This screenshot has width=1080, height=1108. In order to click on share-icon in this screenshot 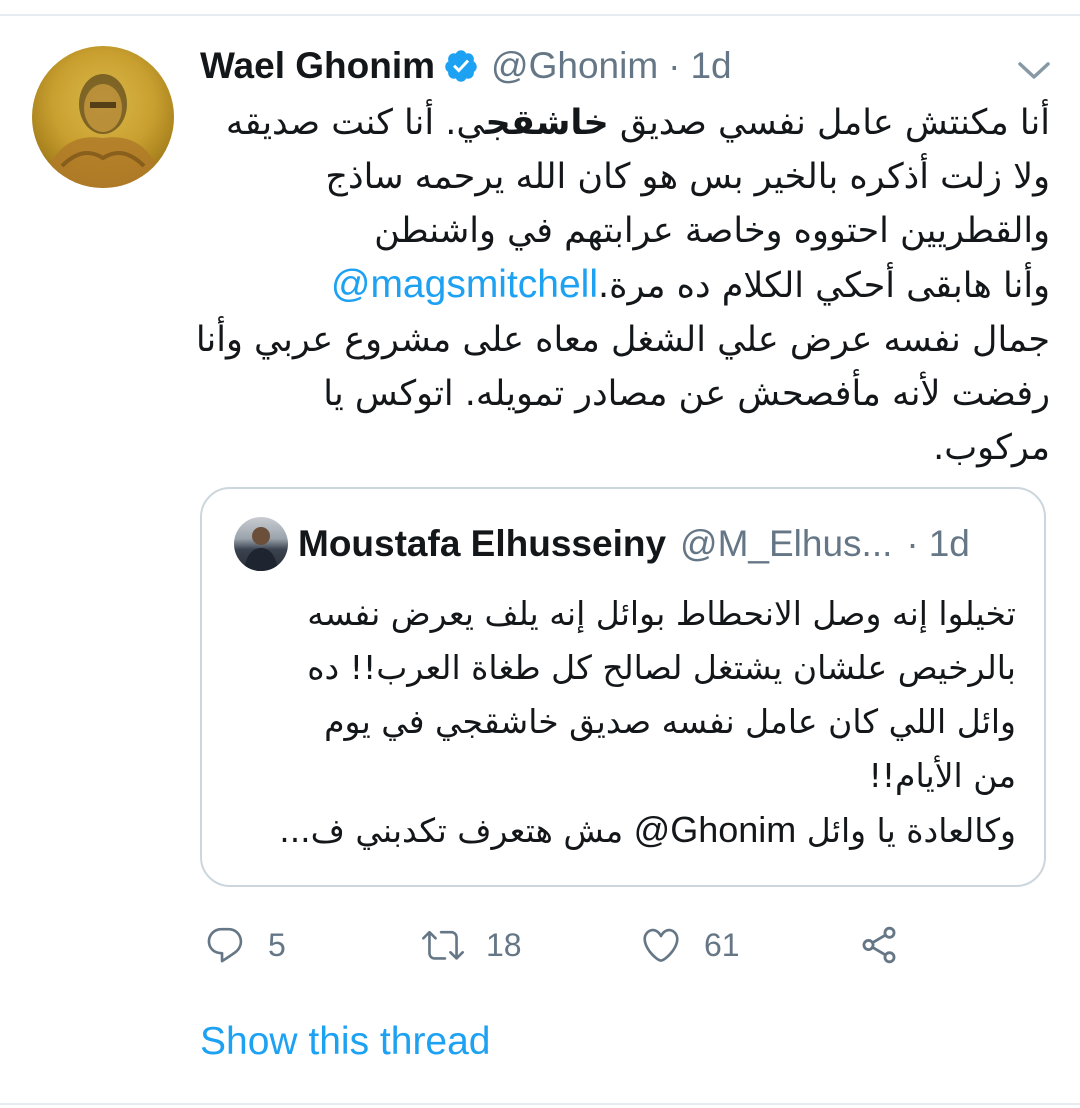, I will do `click(879, 945)`.